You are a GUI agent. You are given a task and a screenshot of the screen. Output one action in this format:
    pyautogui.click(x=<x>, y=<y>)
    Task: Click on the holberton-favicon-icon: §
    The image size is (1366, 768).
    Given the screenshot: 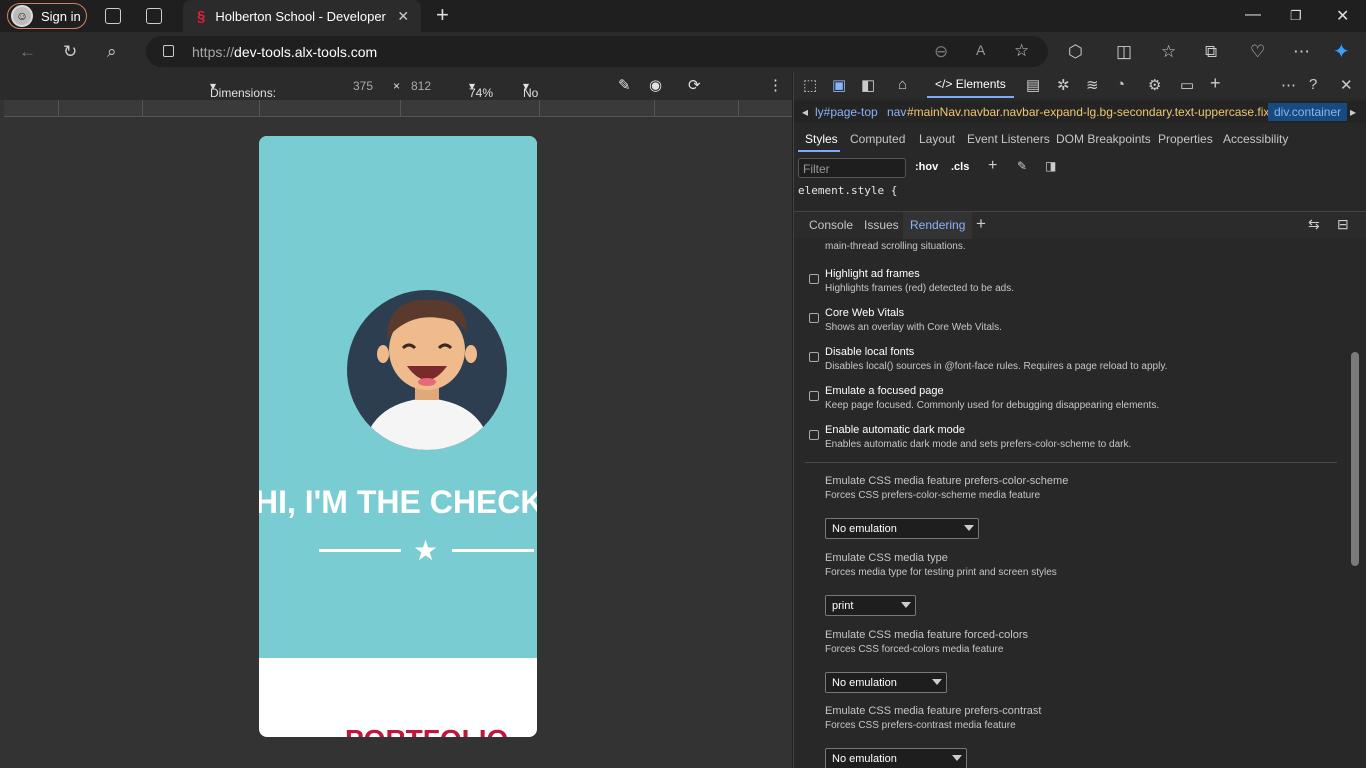 What is the action you would take?
    pyautogui.click(x=201, y=16)
    